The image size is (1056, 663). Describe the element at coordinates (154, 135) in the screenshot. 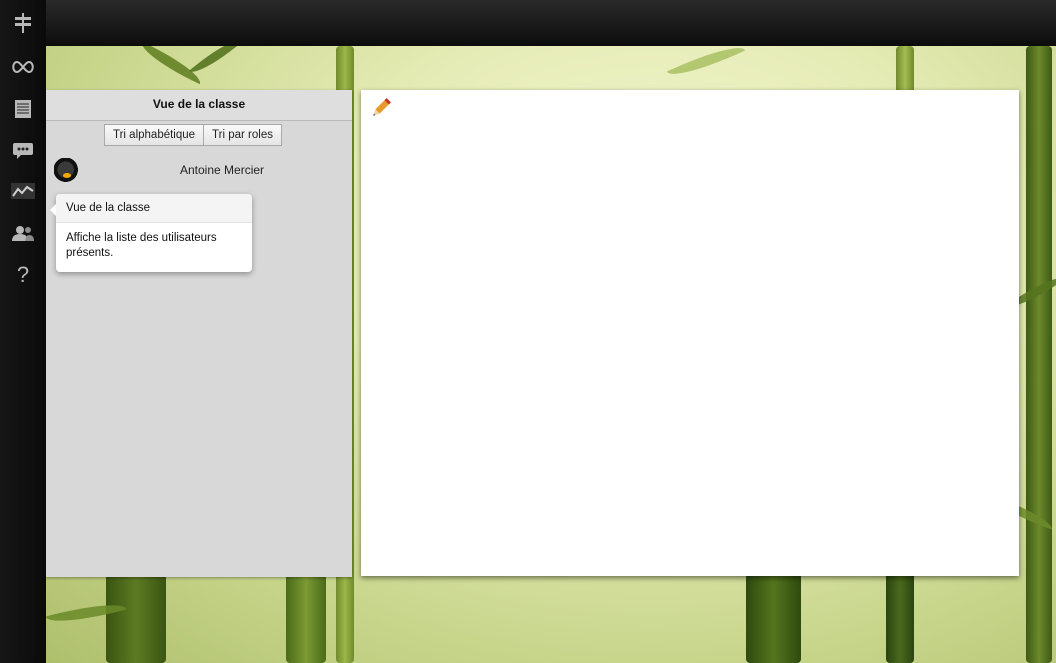

I see `sort-alphabetical-button: Tri alphabétique` at that location.